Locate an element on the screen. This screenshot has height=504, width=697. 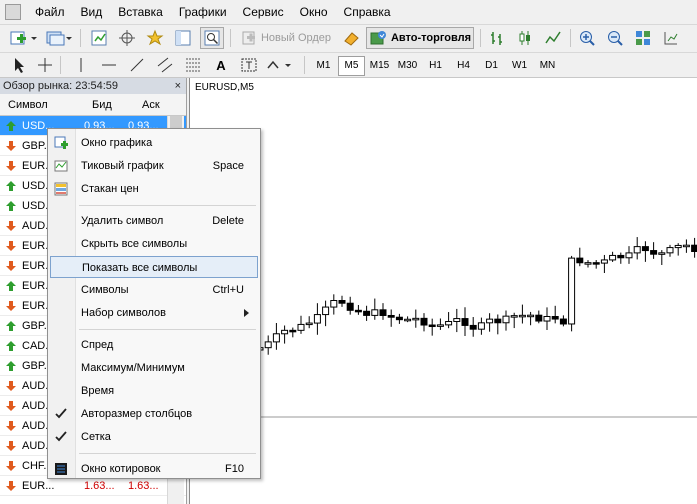
menu-window: Окно is located at coordinates (314, 12).